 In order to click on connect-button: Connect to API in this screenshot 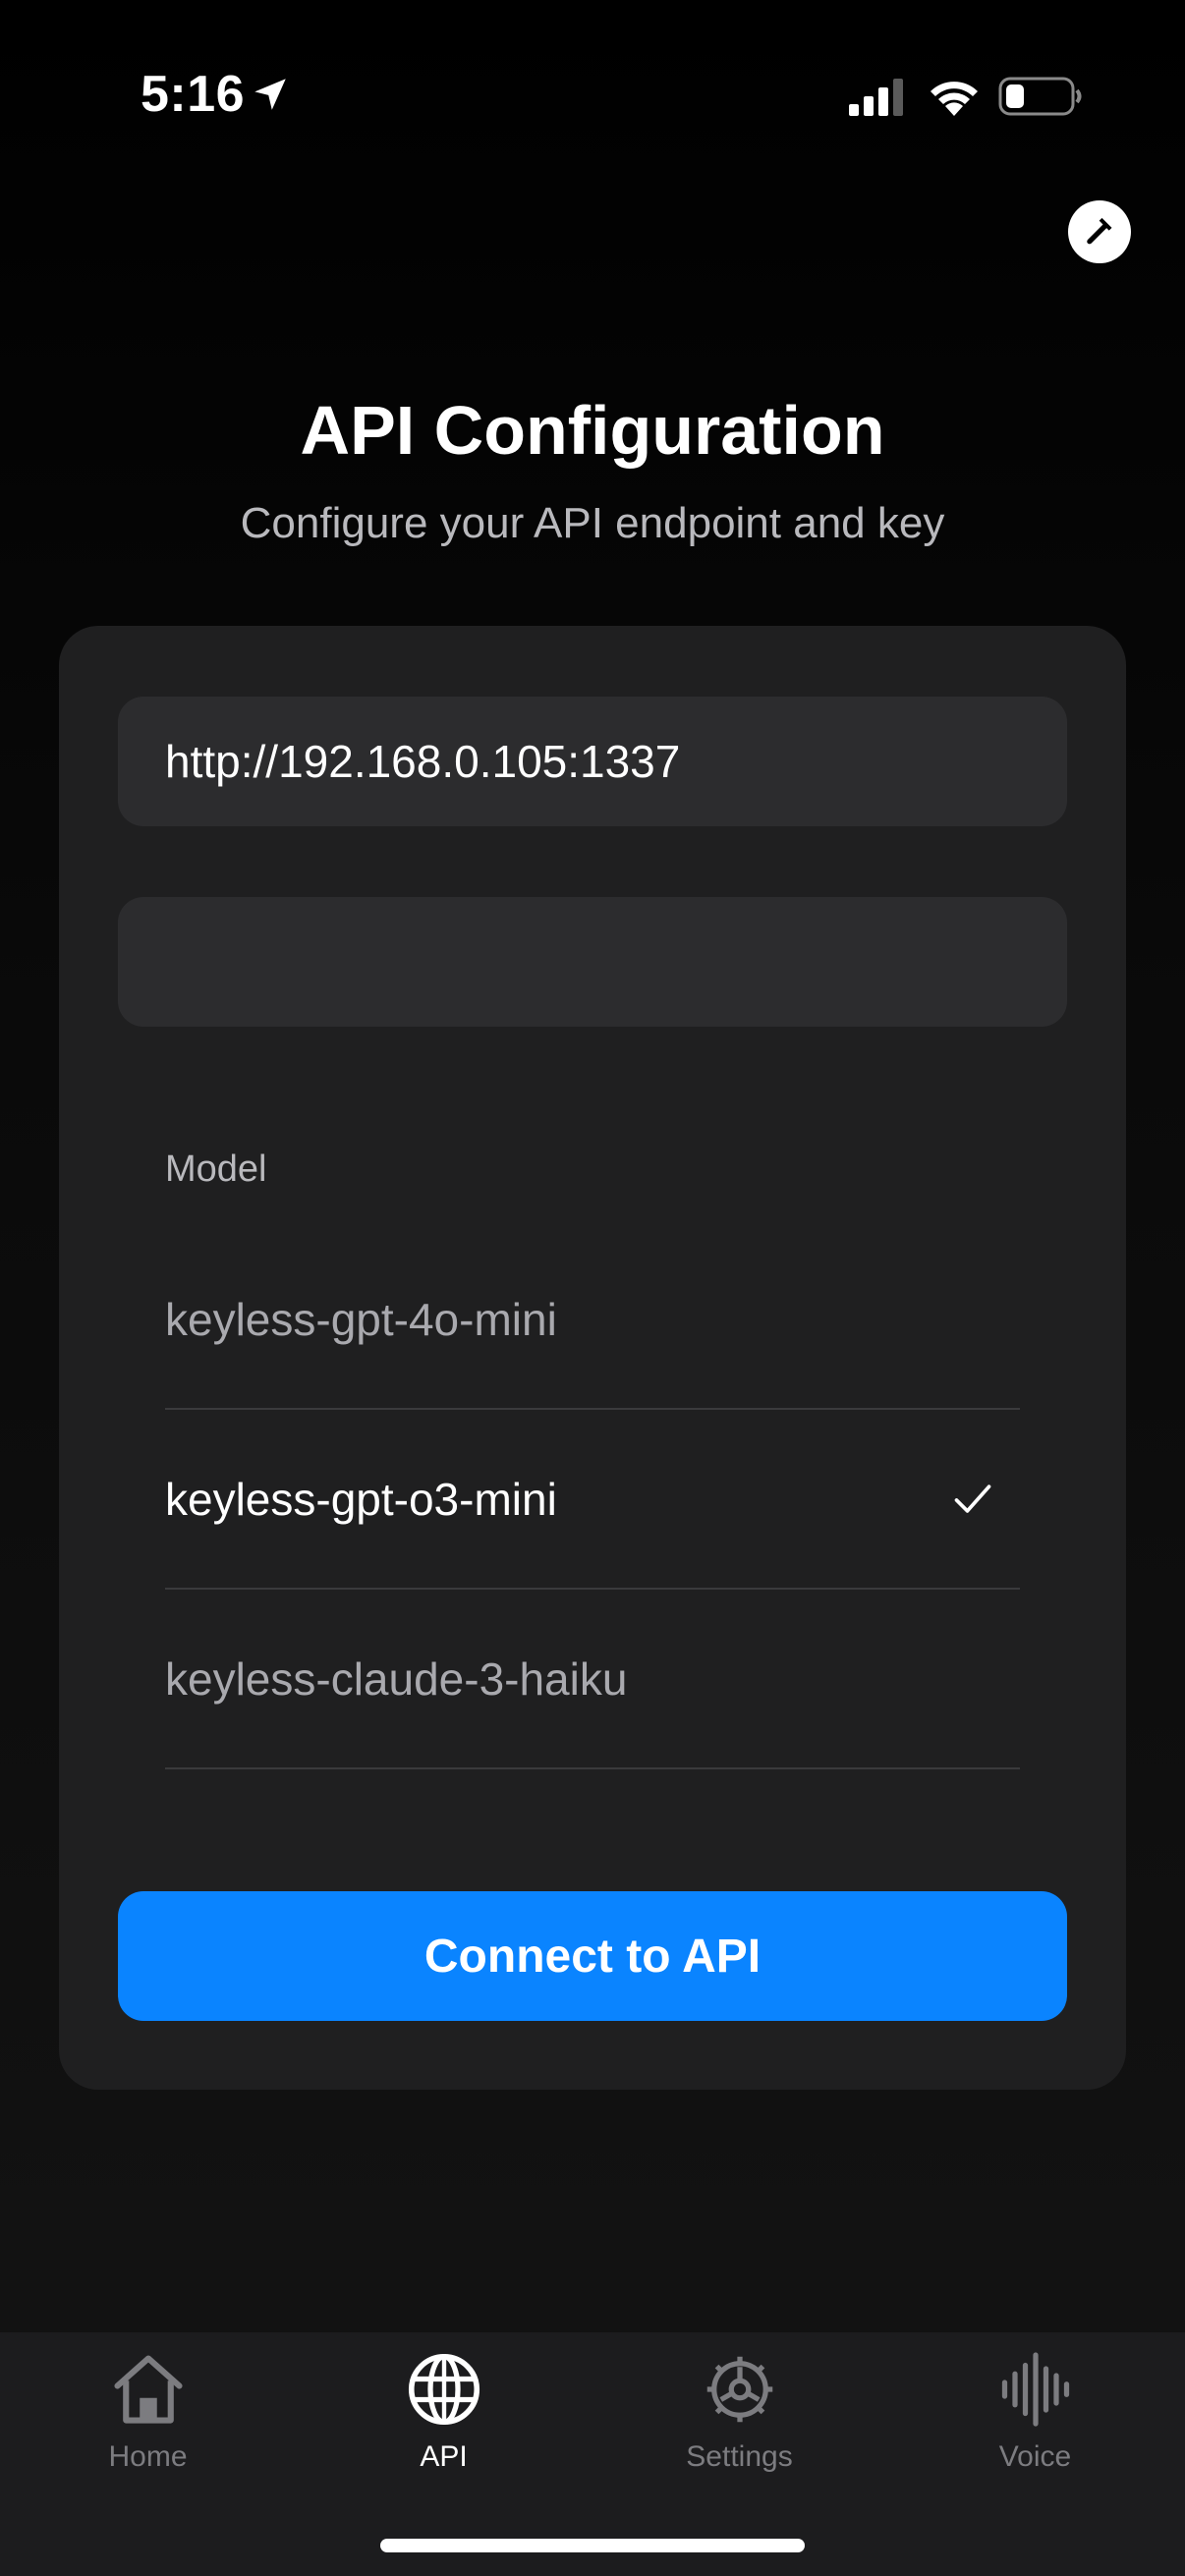, I will do `click(592, 1956)`.